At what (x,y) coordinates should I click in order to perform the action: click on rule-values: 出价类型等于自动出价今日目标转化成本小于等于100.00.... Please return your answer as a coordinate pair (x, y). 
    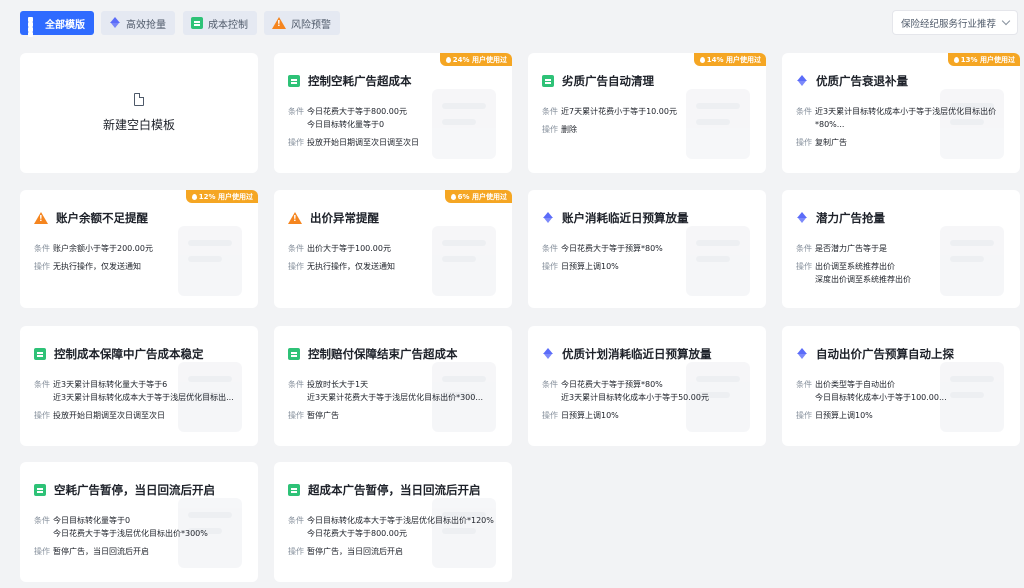
    Looking at the image, I should click on (881, 391).